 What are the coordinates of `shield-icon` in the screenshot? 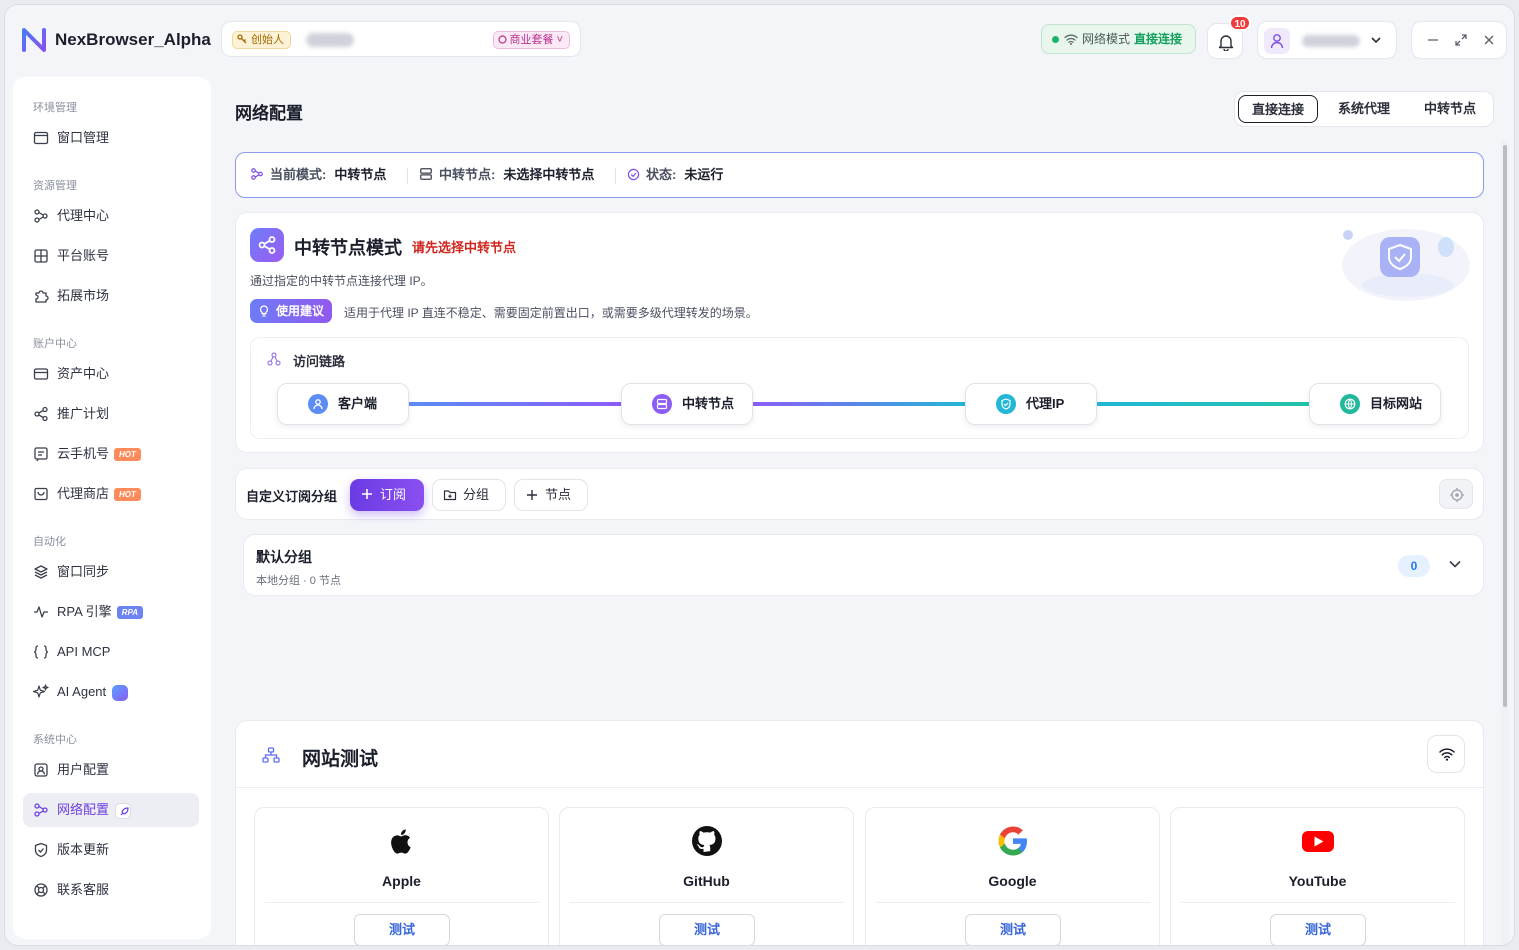 It's located at (41, 850).